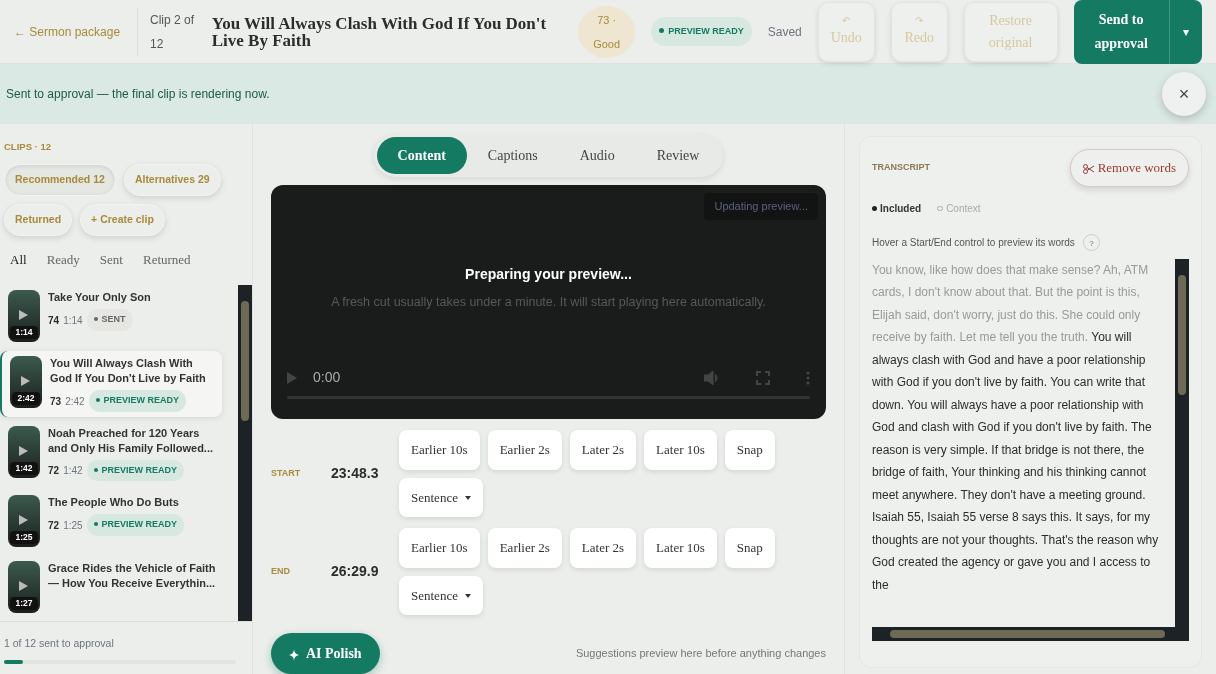 This screenshot has width=1216, height=674. What do you see at coordinates (973, 242) in the screenshot?
I see `hint-text: Hover a Start/End control to preview its words` at bounding box center [973, 242].